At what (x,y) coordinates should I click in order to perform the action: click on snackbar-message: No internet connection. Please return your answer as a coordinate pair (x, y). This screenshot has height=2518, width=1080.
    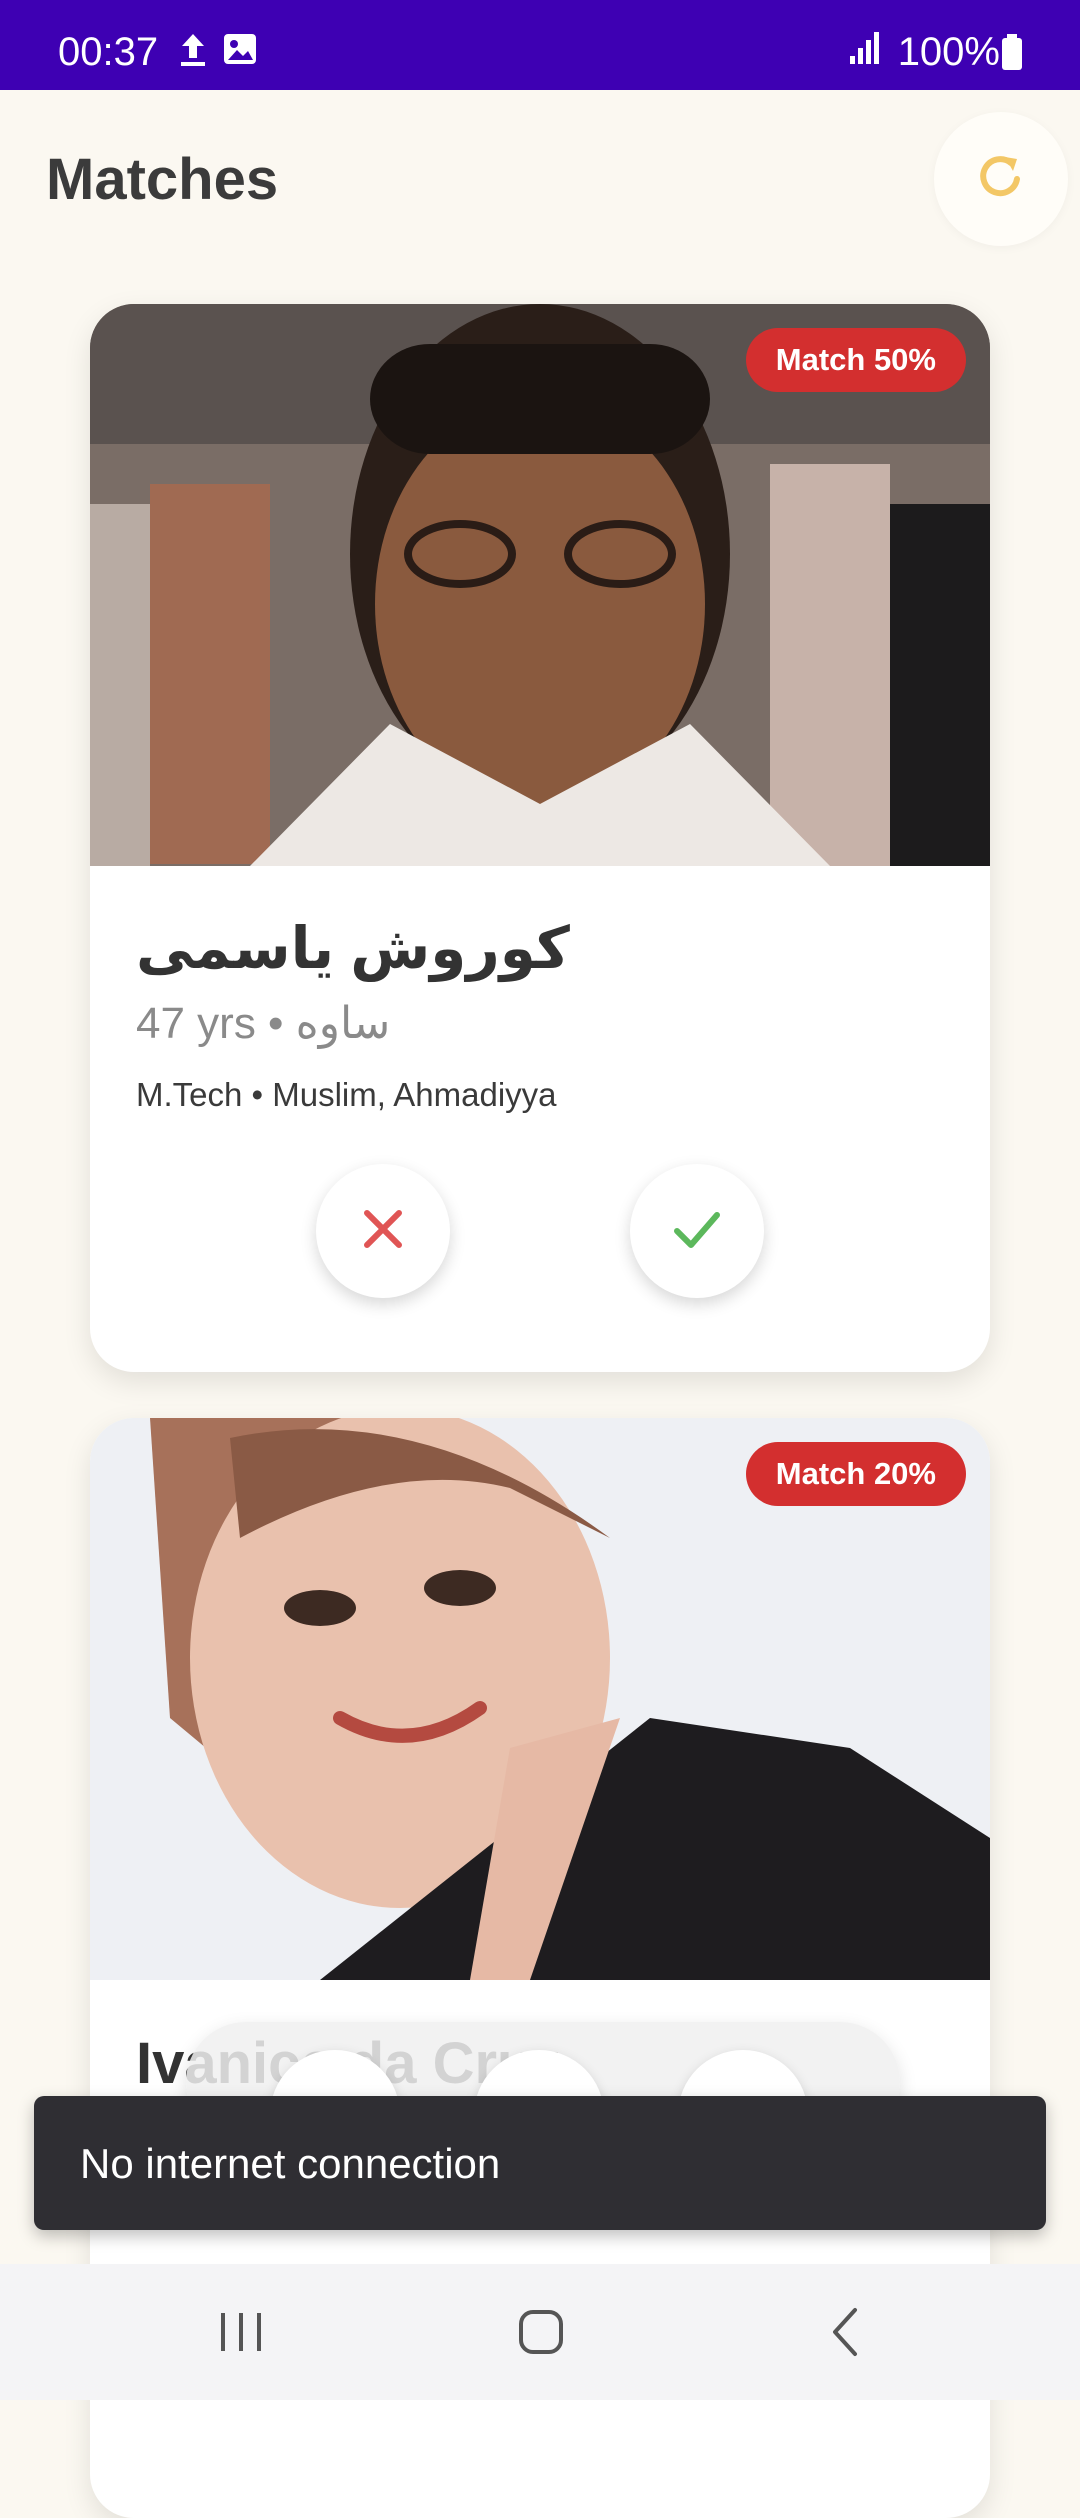
    Looking at the image, I should click on (290, 2163).